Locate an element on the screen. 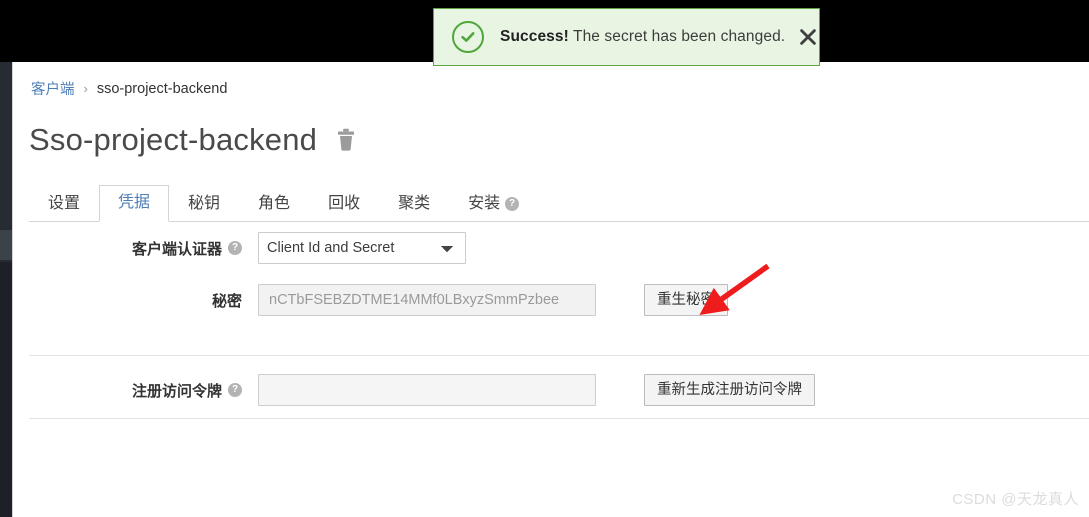  secret-label-wrap: 秘密 is located at coordinates (143, 300).